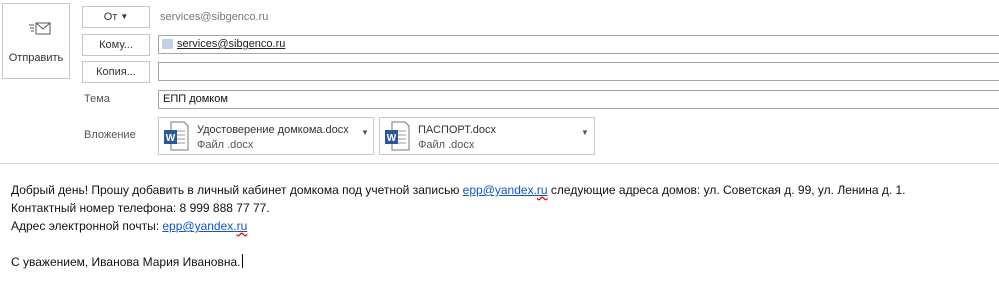 The width and height of the screenshot is (999, 290). Describe the element at coordinates (87, 226) in the screenshot. I see `body-text: Адрес электронной почты:` at that location.